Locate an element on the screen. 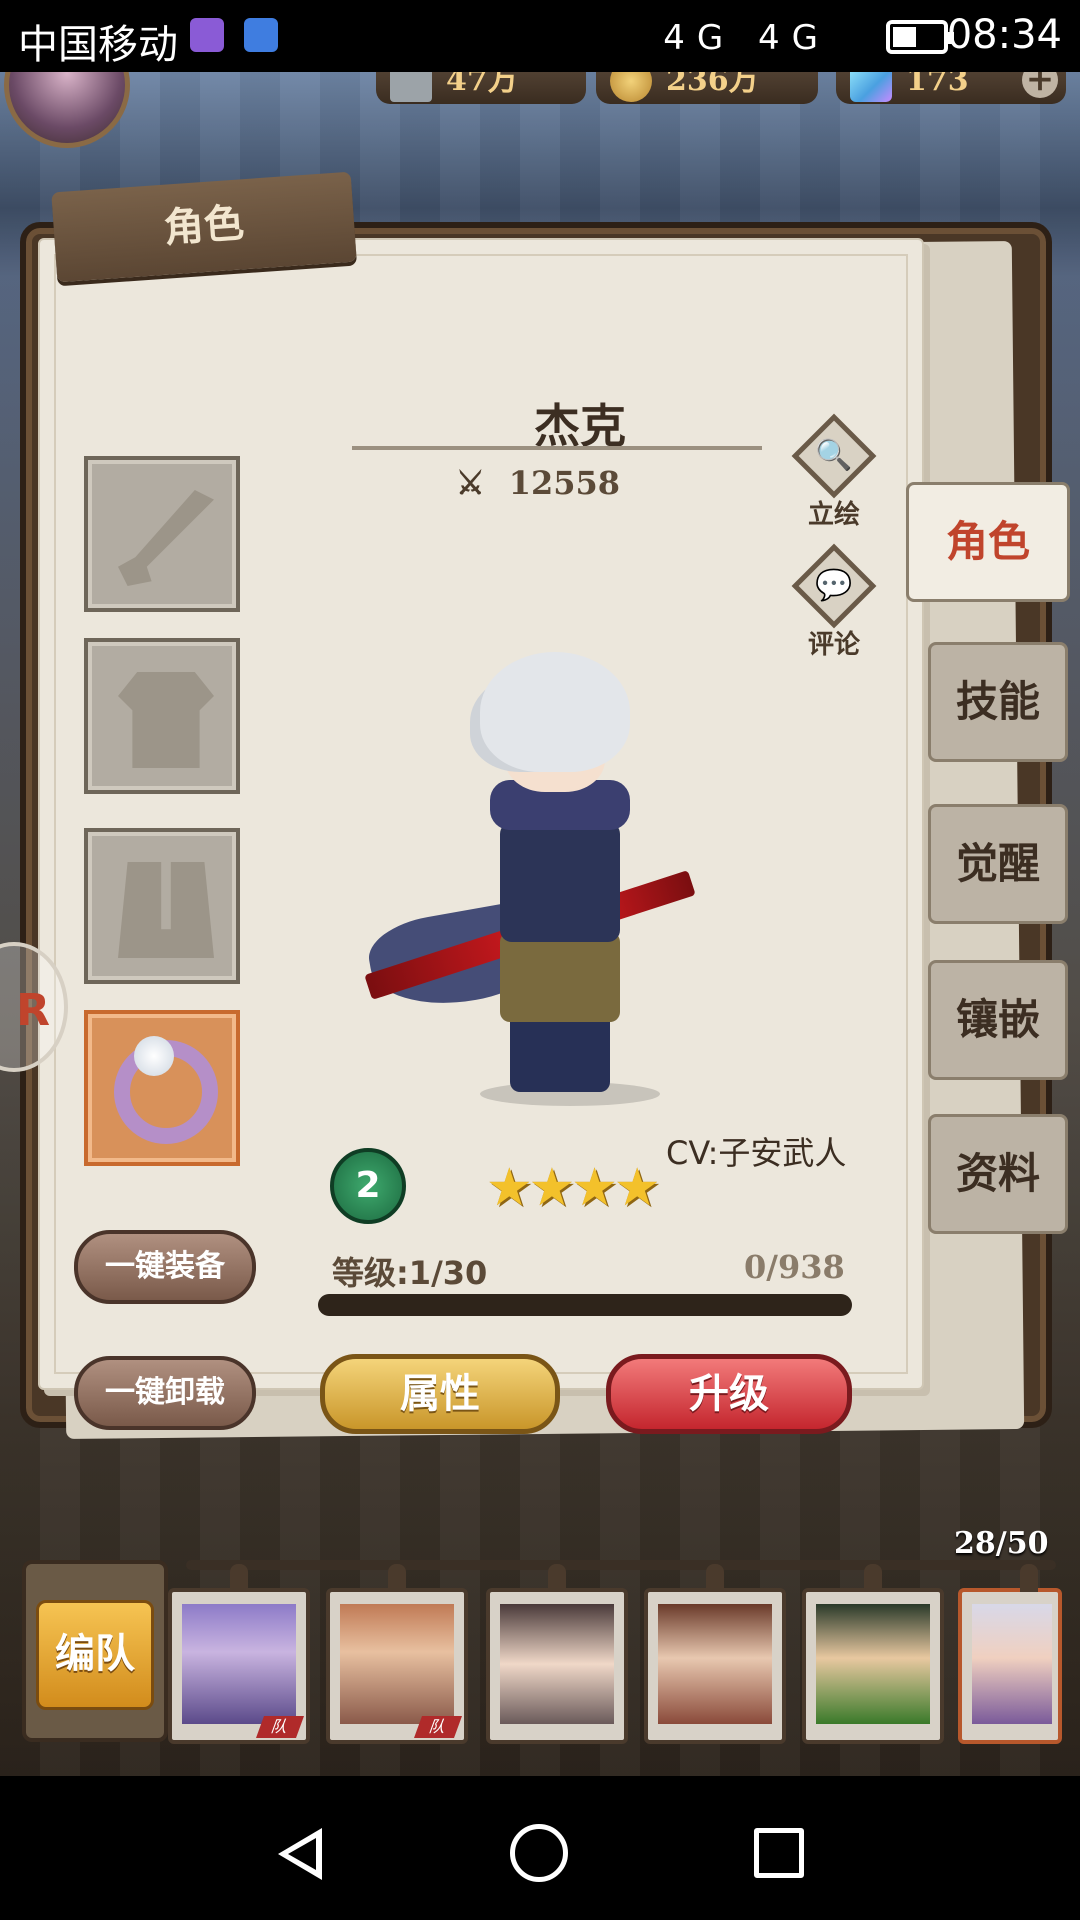 This screenshot has width=1080, height=1920. player-avatar is located at coordinates (67, 110).